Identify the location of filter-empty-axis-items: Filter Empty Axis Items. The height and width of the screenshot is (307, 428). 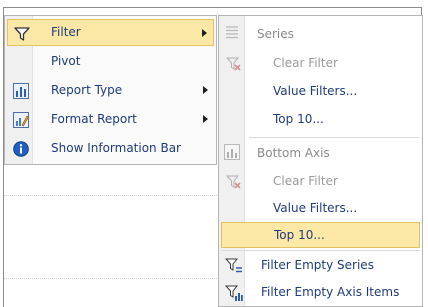
(320, 293).